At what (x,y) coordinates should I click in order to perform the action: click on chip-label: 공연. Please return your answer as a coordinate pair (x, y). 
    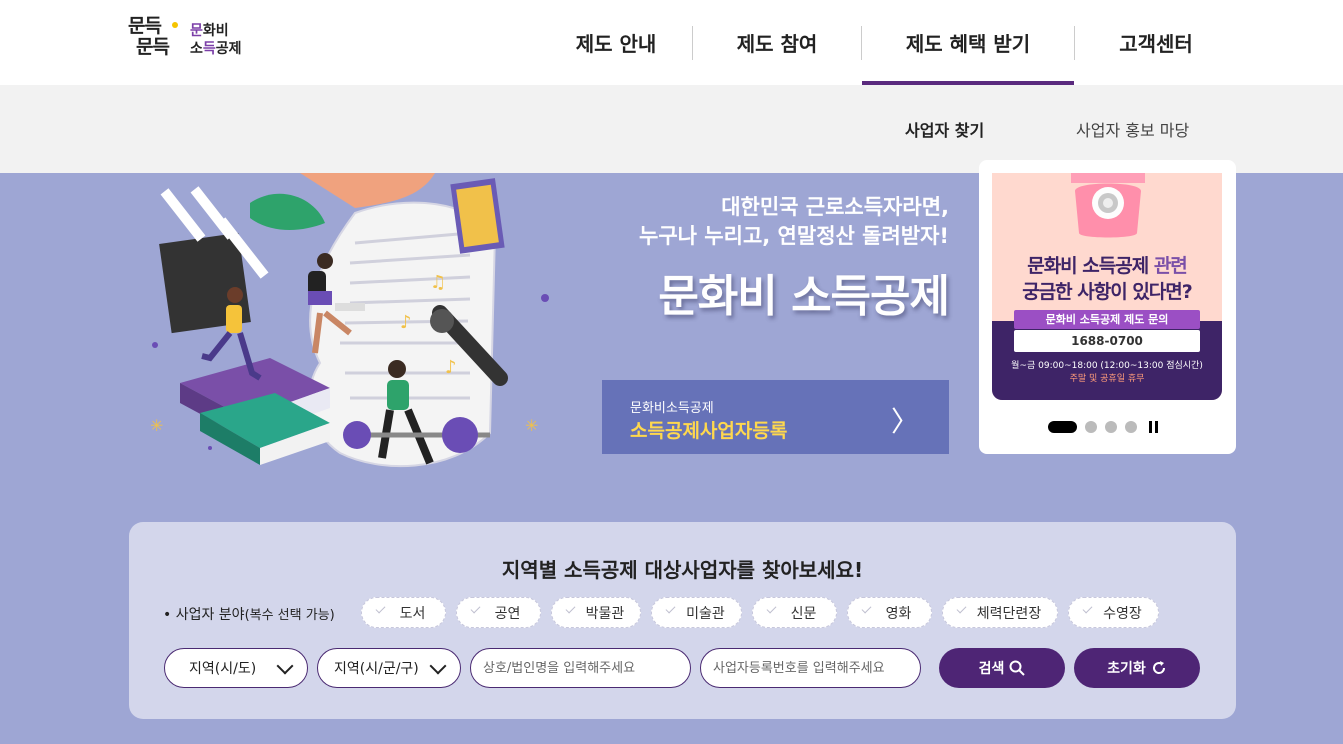
    Looking at the image, I should click on (507, 613).